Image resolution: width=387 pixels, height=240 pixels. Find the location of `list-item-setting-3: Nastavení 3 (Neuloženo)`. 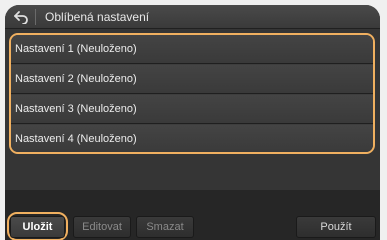

list-item-setting-3: Nastavení 3 (Neuloženo) is located at coordinates (192, 109).